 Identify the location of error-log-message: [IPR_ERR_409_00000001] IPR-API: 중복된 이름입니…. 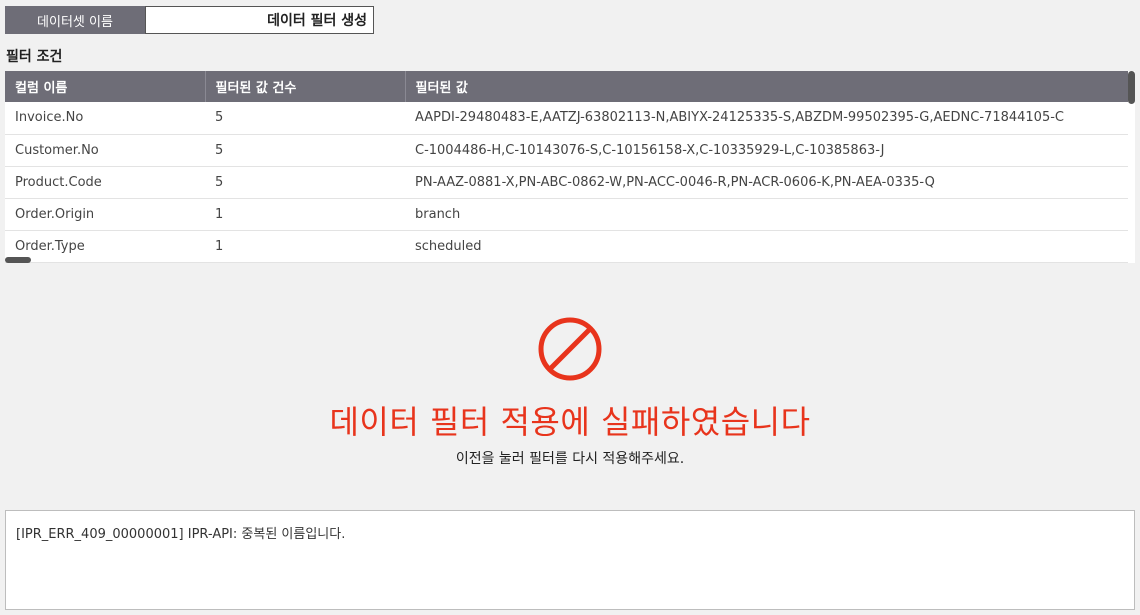
(181, 534).